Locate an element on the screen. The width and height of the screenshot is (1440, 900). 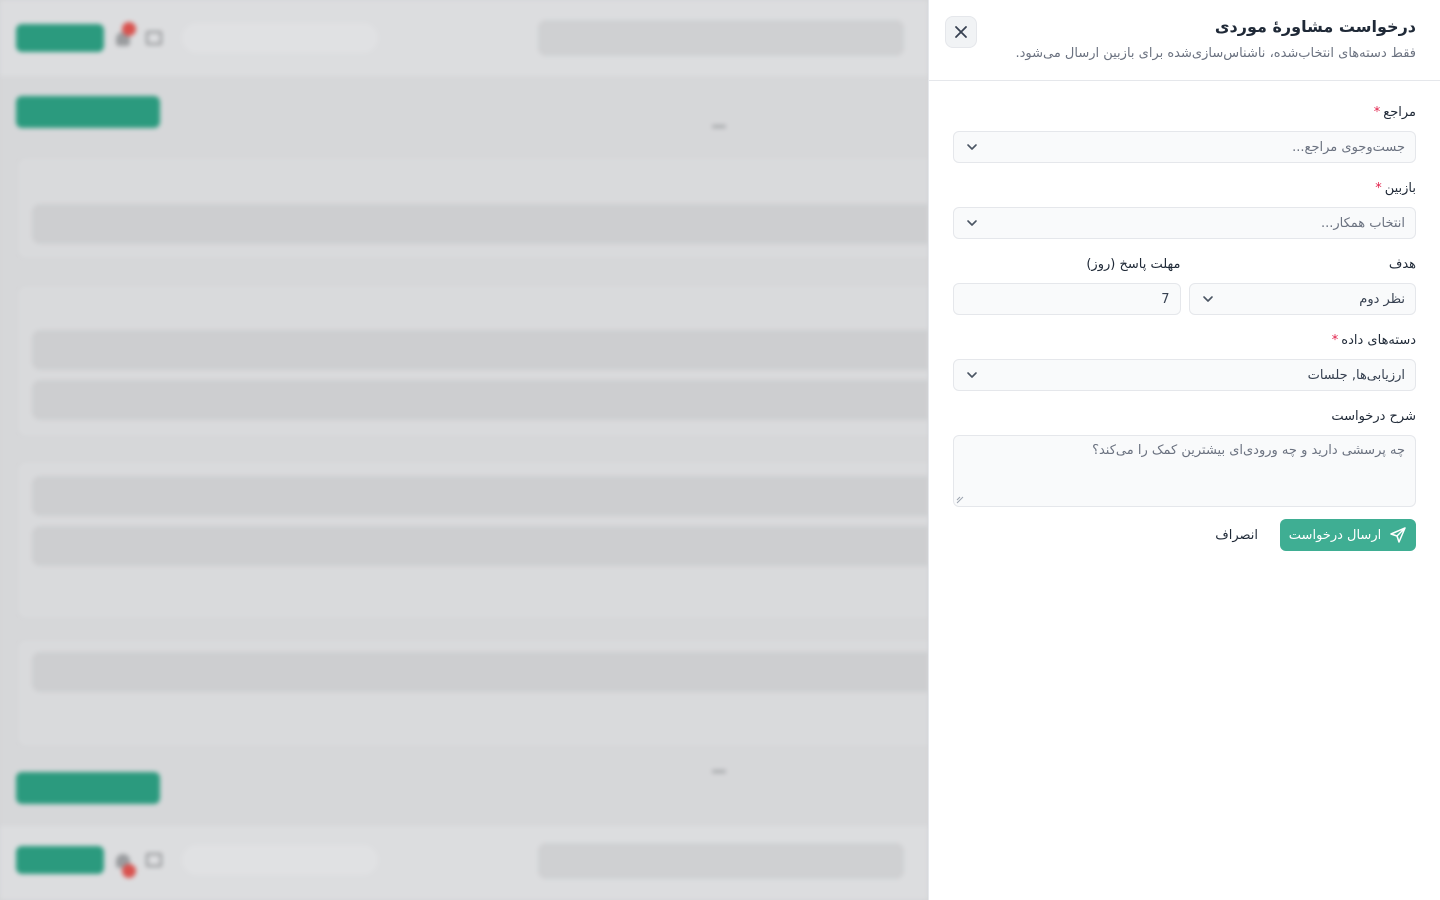
reviewer-label: بازبین* is located at coordinates (1184, 189).